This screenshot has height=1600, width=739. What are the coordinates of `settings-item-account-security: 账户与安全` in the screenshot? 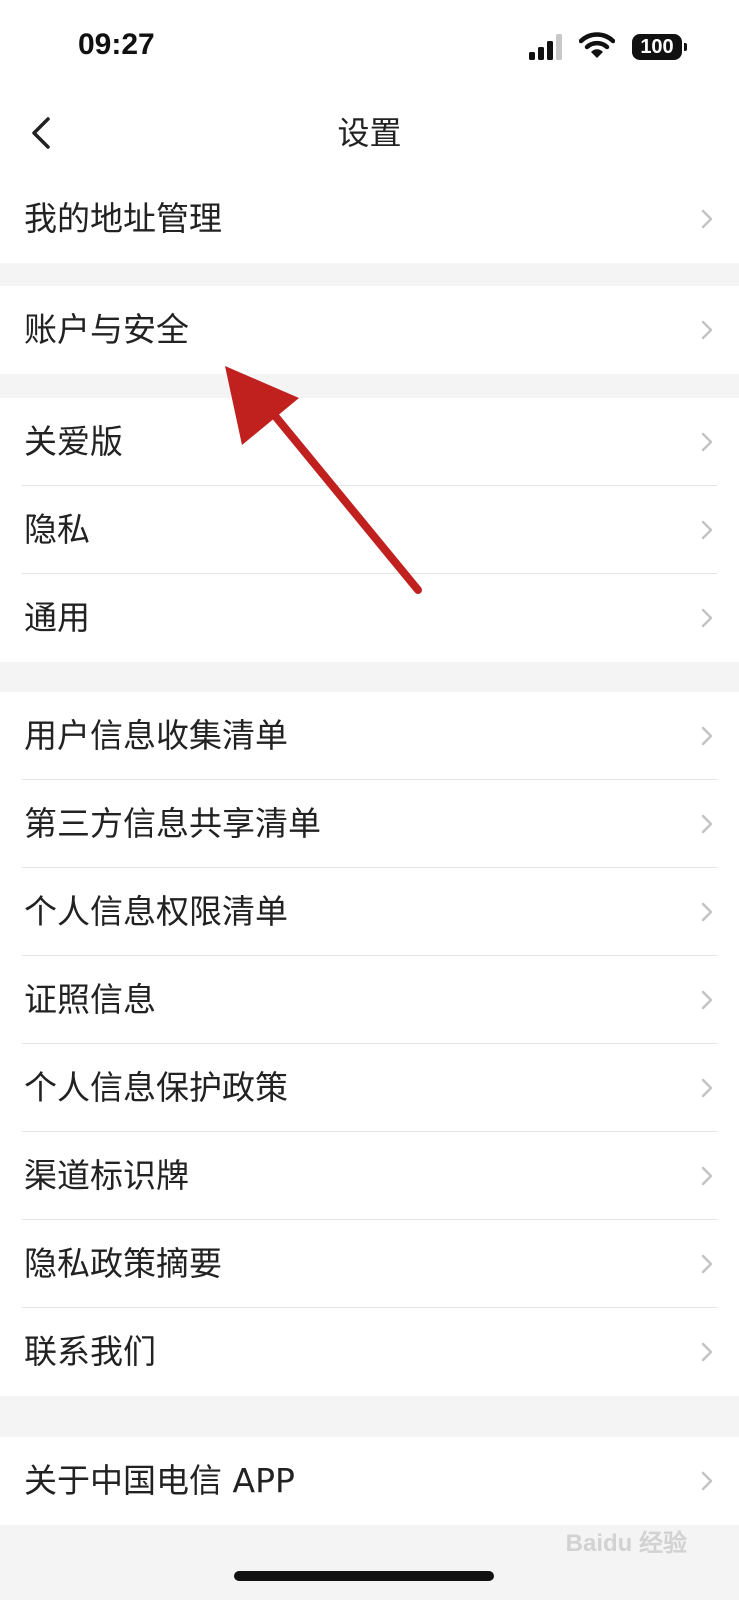 It's located at (369, 330).